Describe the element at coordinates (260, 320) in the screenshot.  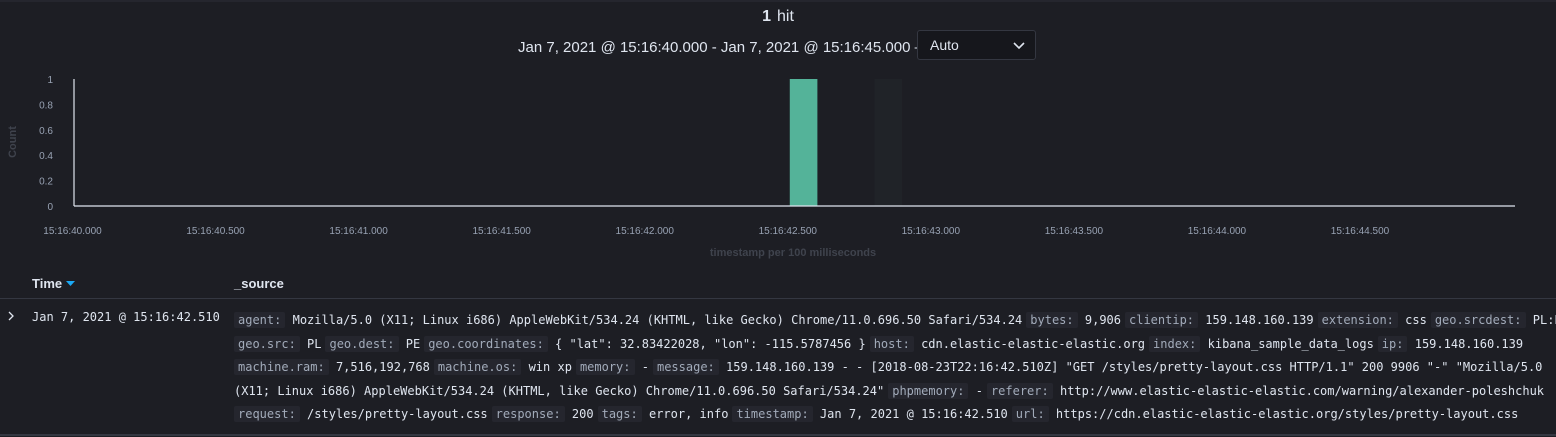
I see `field-key: agent:` at that location.